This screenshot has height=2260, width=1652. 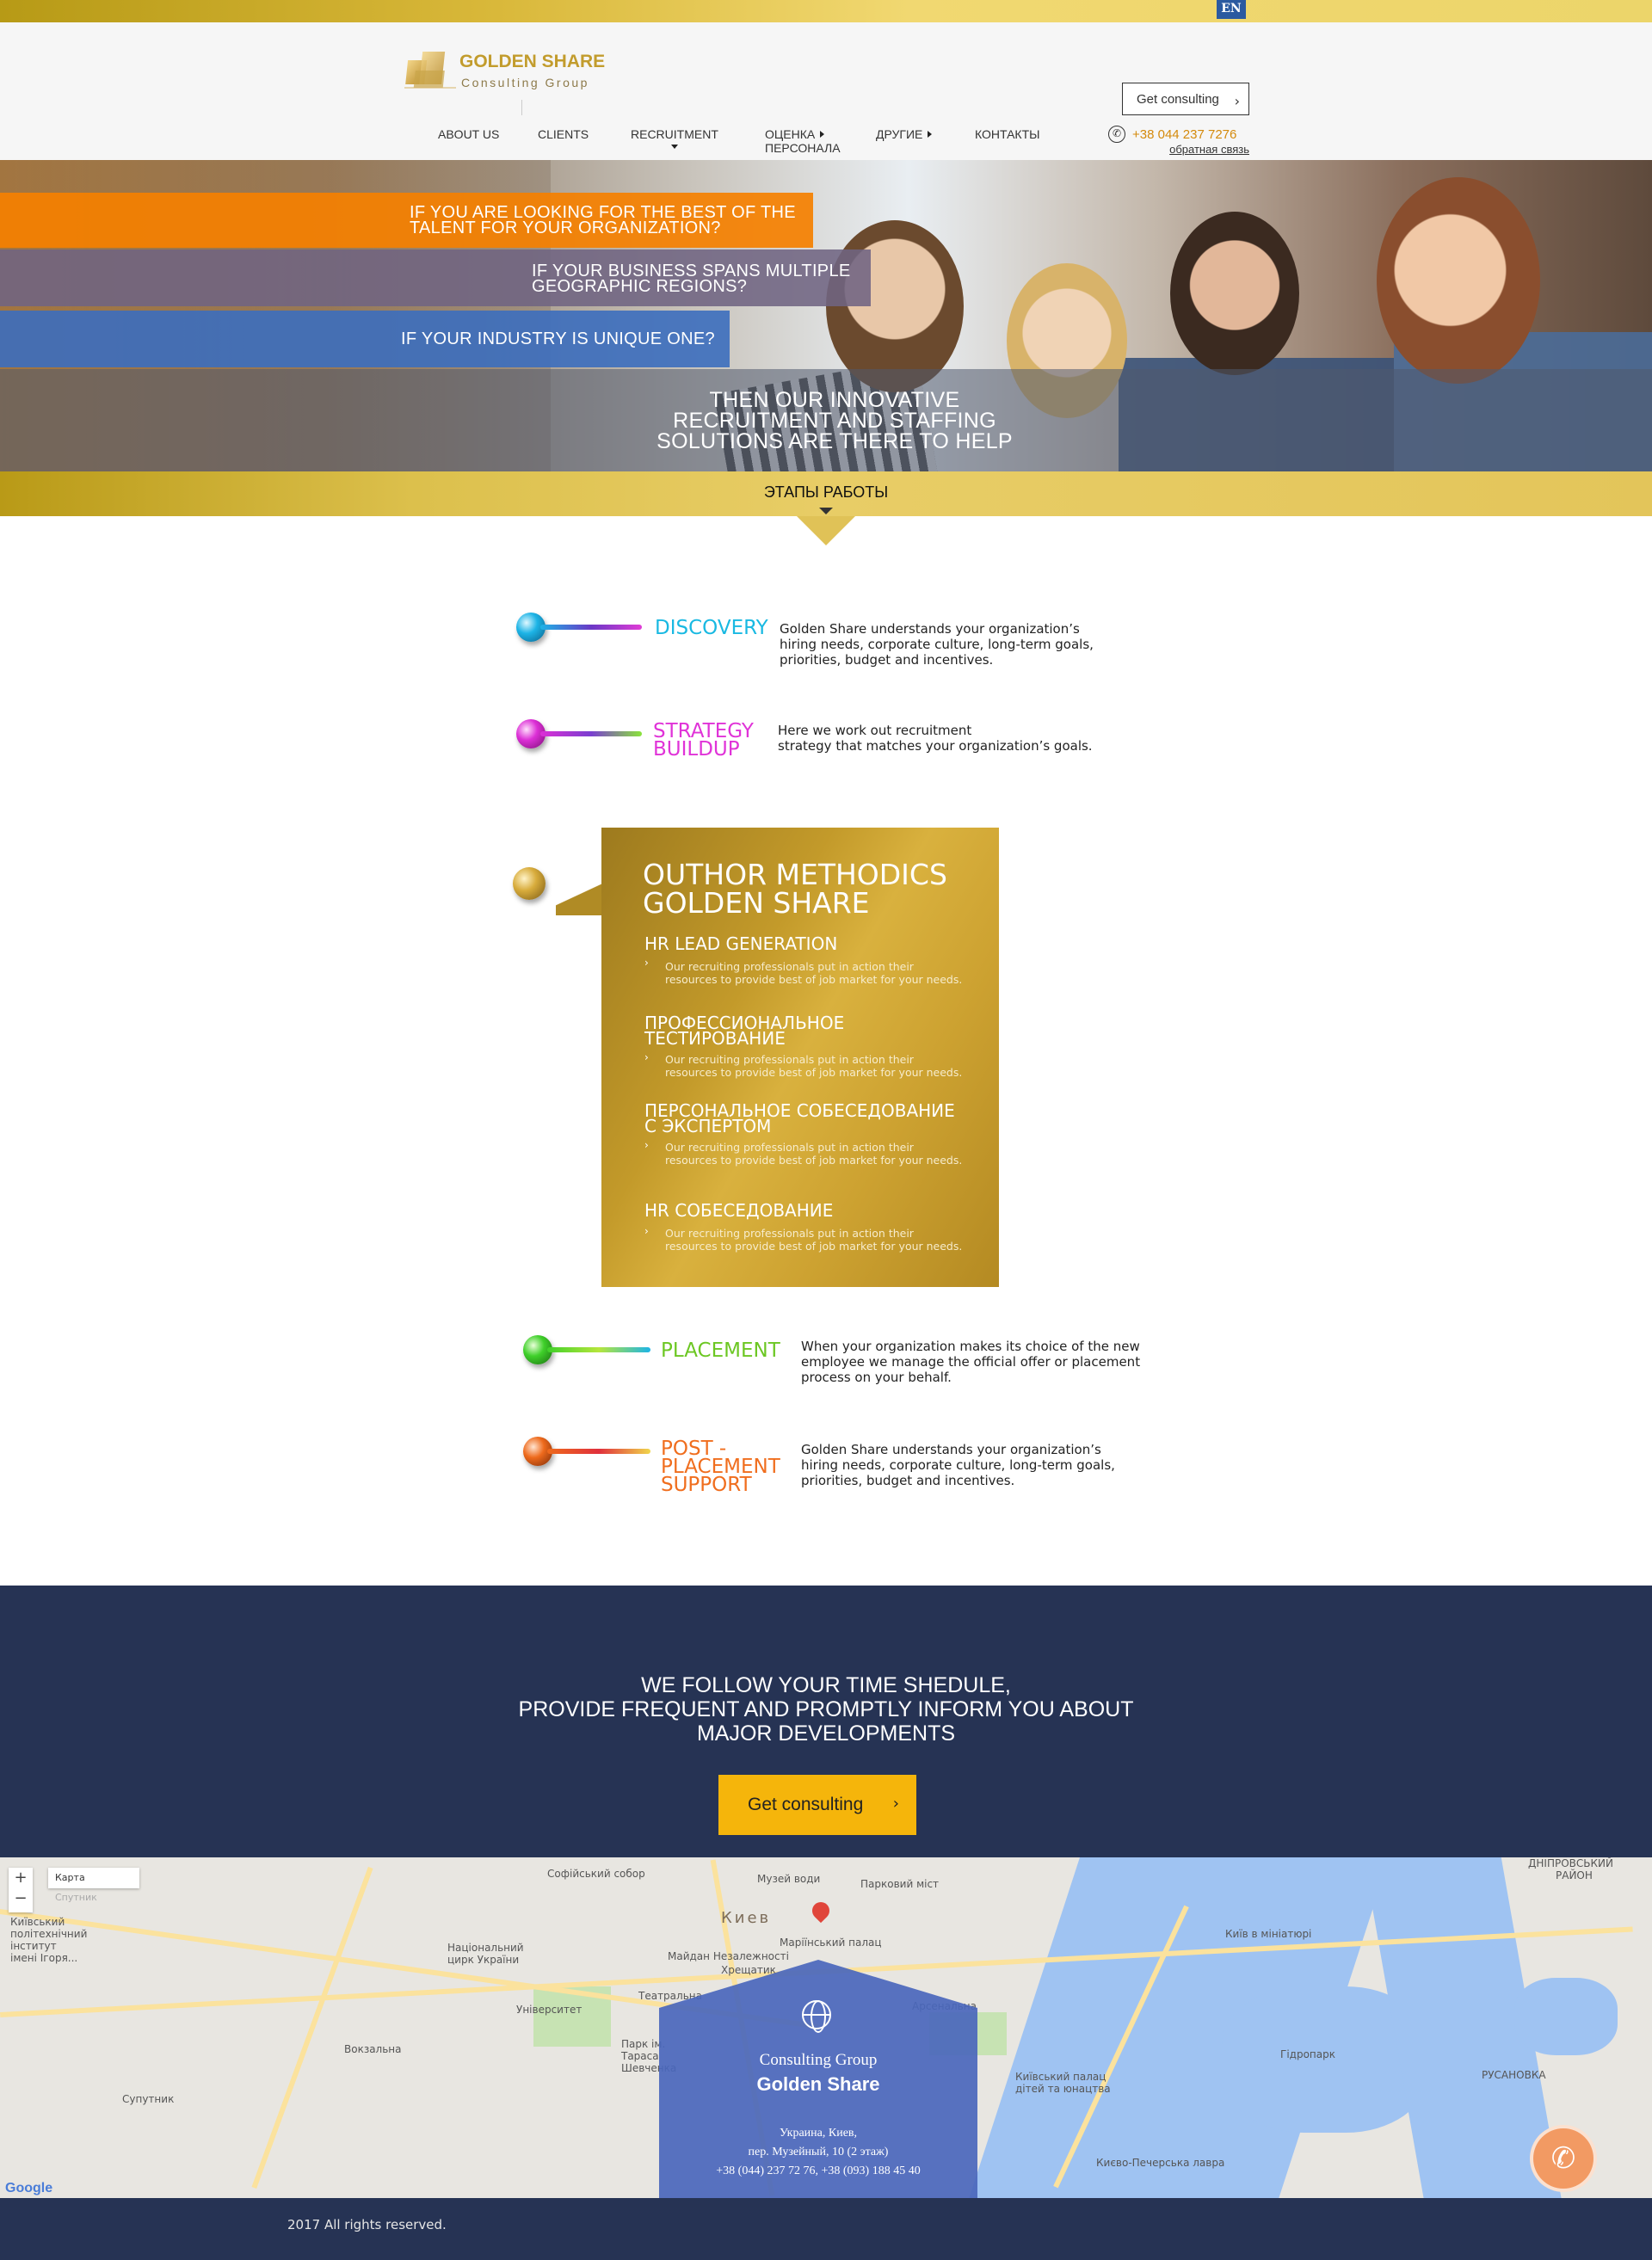 I want to click on map-zoom-controls: + −, so click(x=21, y=1890).